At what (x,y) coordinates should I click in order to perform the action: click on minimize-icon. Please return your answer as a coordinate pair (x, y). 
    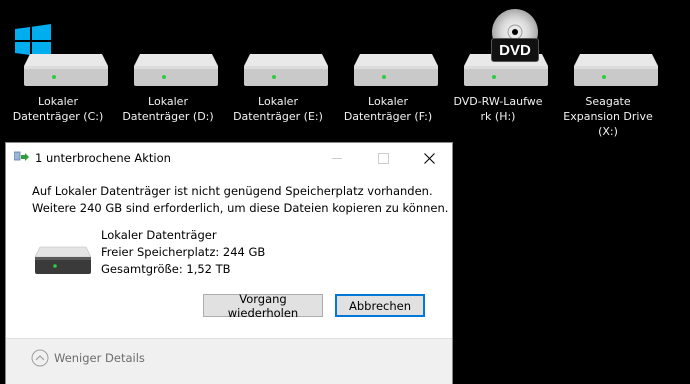
    Looking at the image, I should click on (337, 158).